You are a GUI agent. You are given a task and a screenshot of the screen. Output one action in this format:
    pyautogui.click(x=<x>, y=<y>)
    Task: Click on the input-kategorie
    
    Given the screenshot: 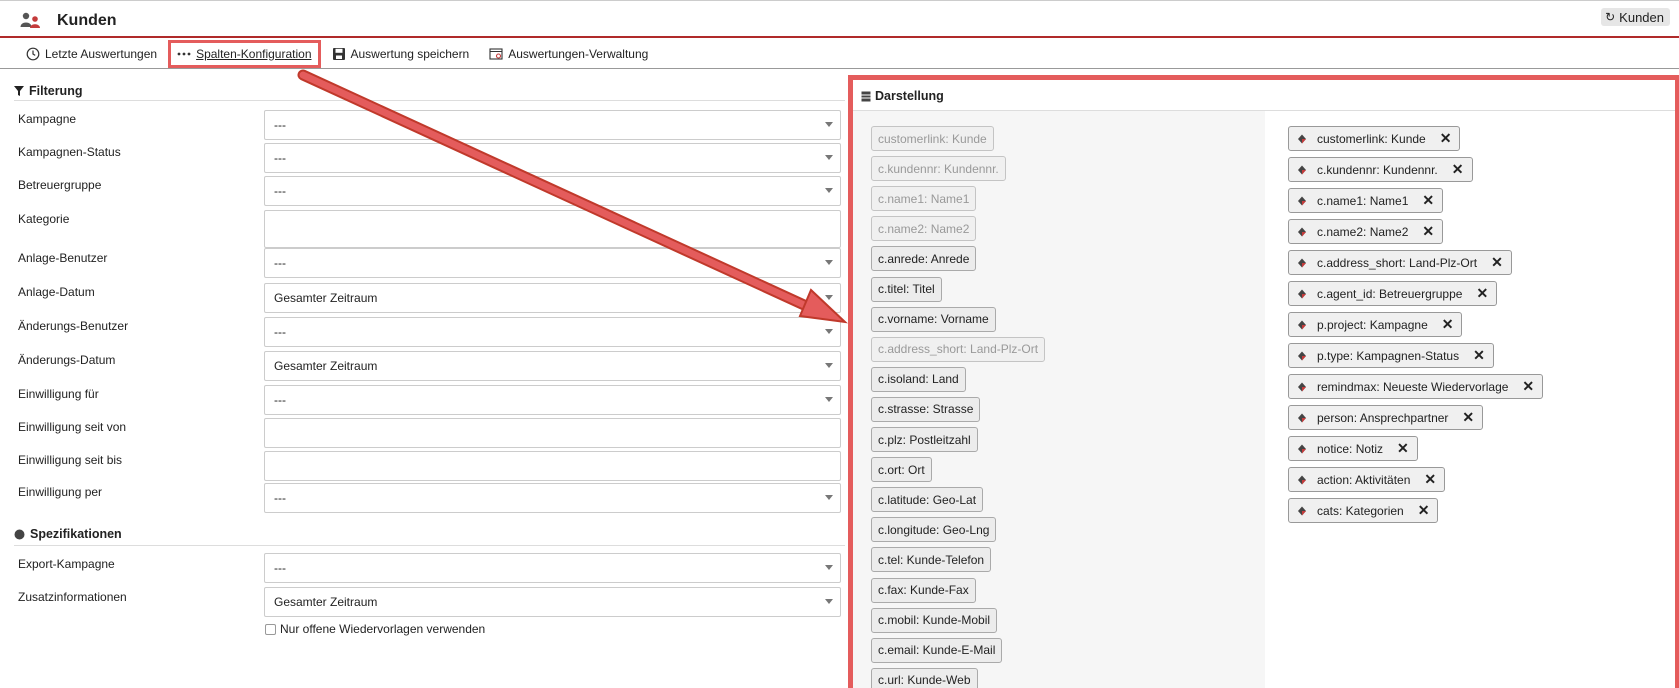 What is the action you would take?
    pyautogui.click(x=552, y=229)
    